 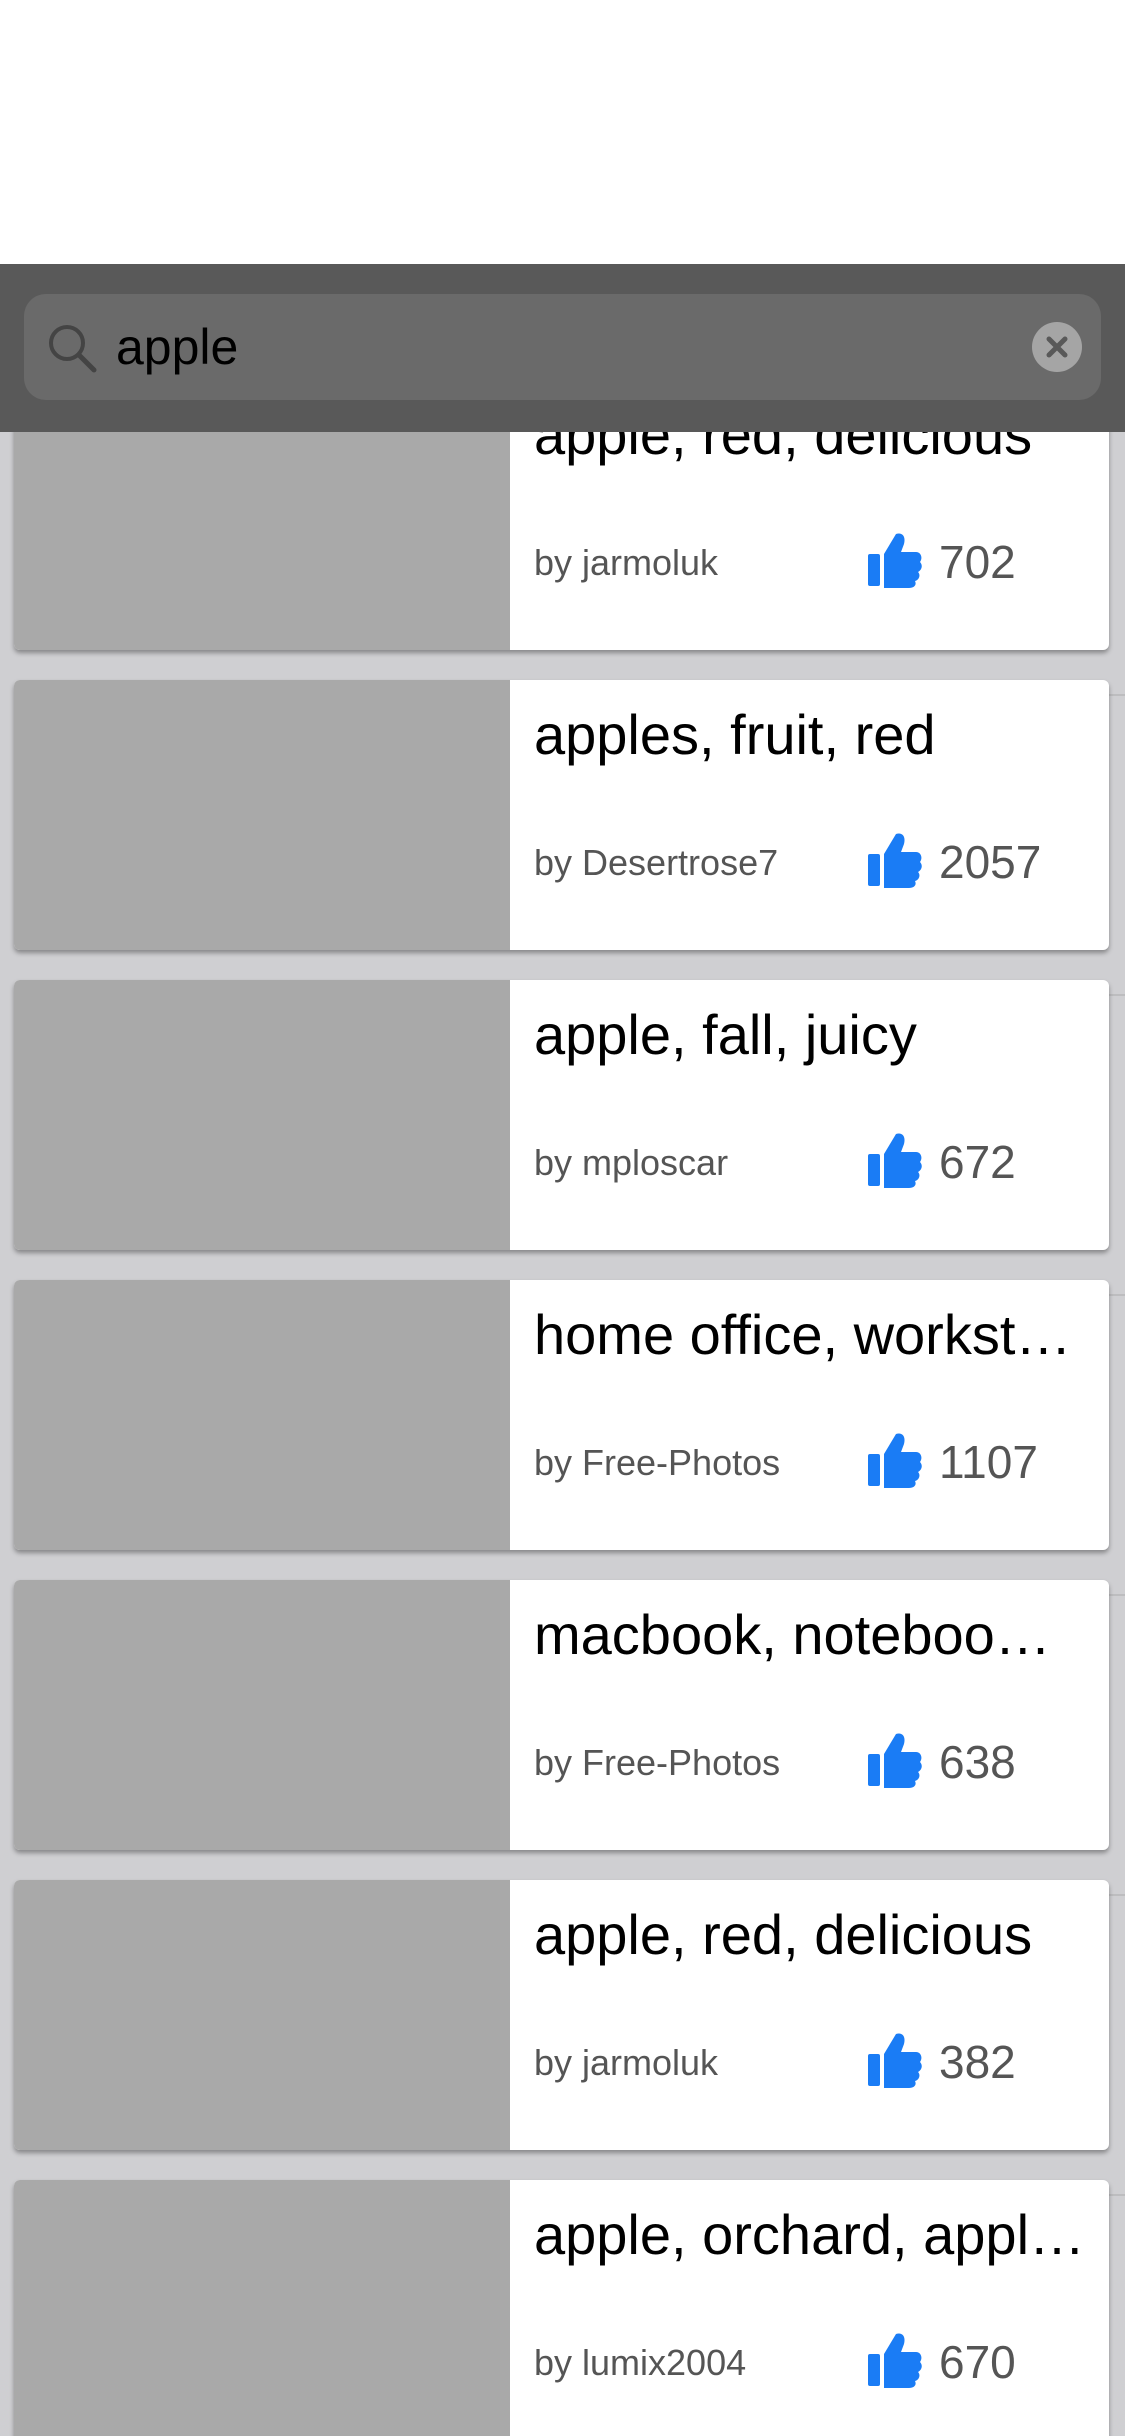 What do you see at coordinates (725, 1034) in the screenshot?
I see `result-title: apple, fall, juicy` at bounding box center [725, 1034].